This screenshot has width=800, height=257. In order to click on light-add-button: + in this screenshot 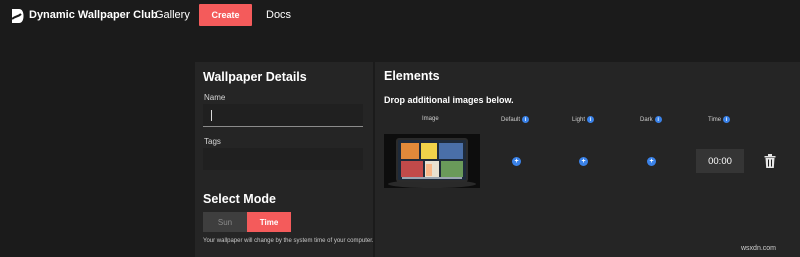, I will do `click(583, 161)`.